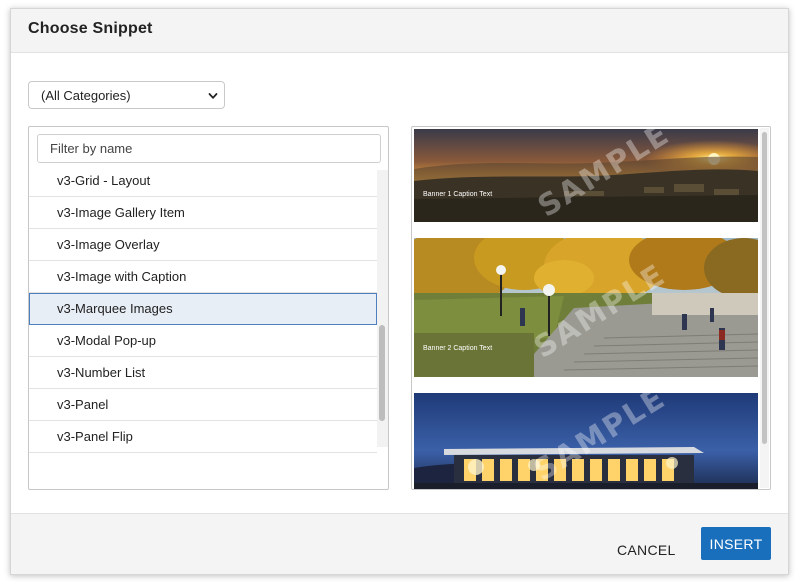 Image resolution: width=800 pixels, height=582 pixels. Describe the element at coordinates (736, 543) in the screenshot. I see `insert-button: INSERT` at that location.